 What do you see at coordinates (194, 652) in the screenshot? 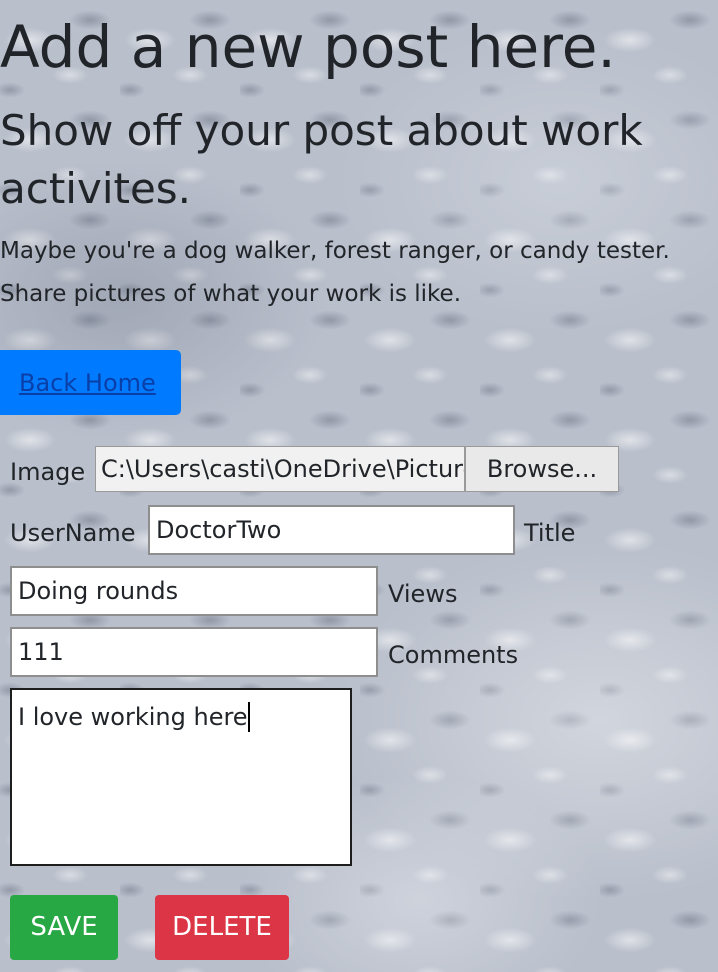
I see `views-input: 111` at bounding box center [194, 652].